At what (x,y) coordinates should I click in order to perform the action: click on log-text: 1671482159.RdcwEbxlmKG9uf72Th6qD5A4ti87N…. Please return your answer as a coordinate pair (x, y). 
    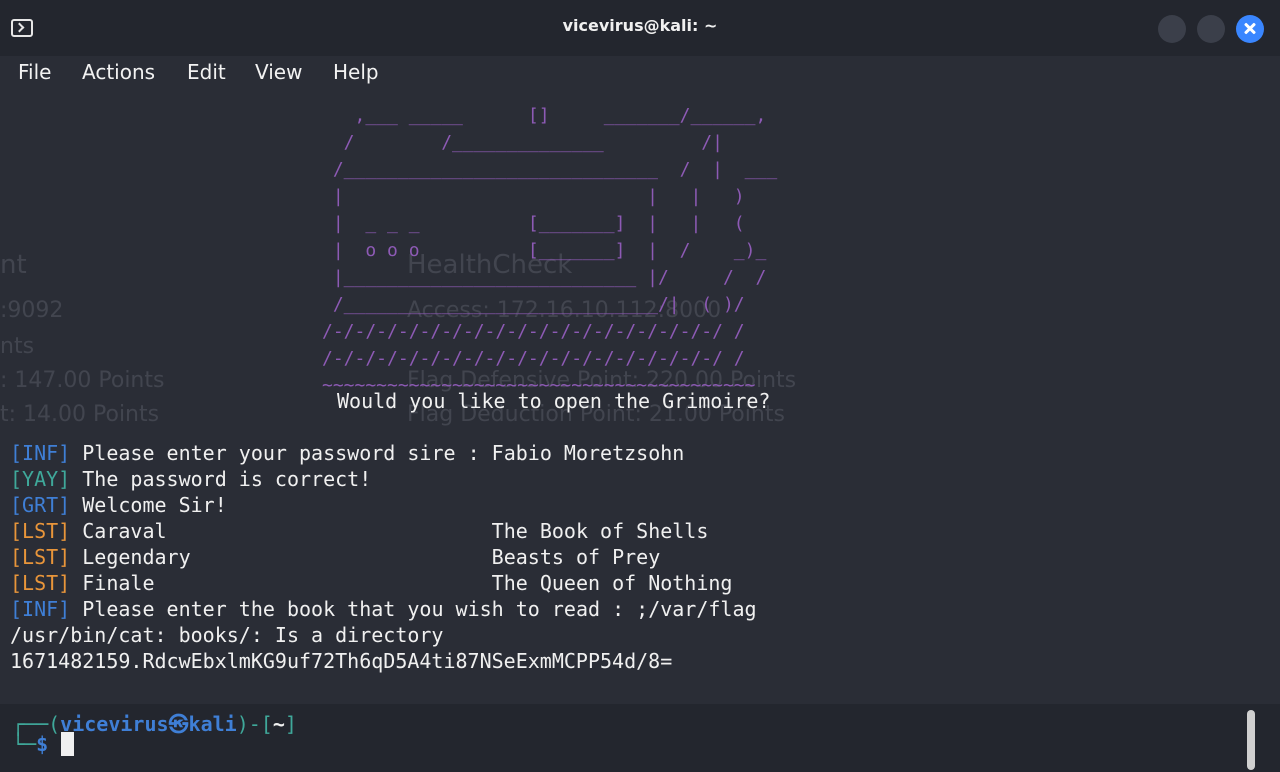
    Looking at the image, I should click on (341, 661).